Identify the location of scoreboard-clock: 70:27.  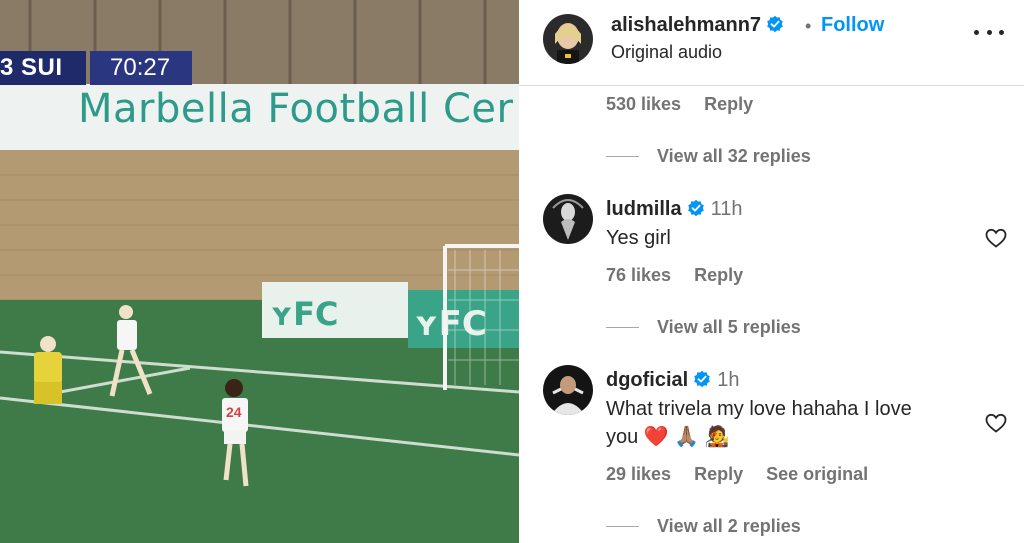
(141, 68).